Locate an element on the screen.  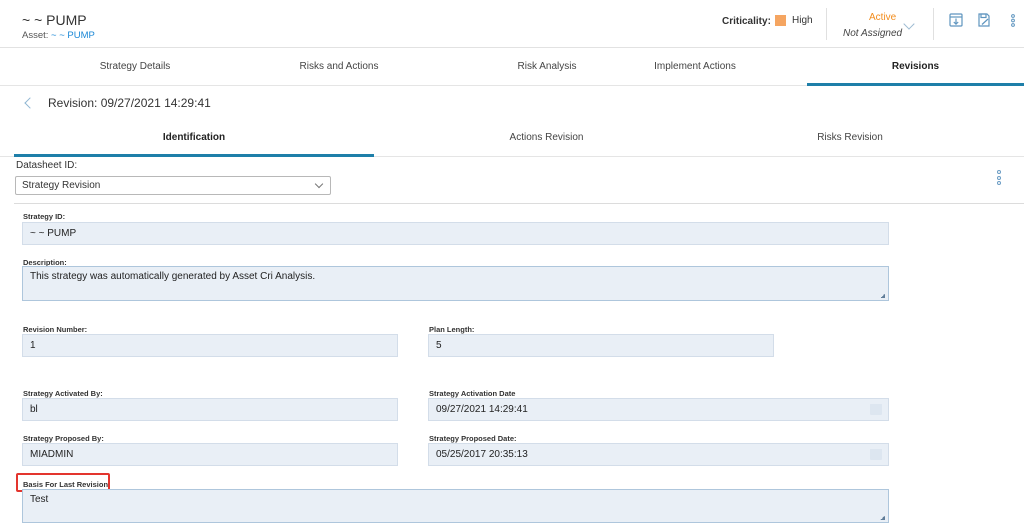
datasheet-menu-icon is located at coordinates (999, 178).